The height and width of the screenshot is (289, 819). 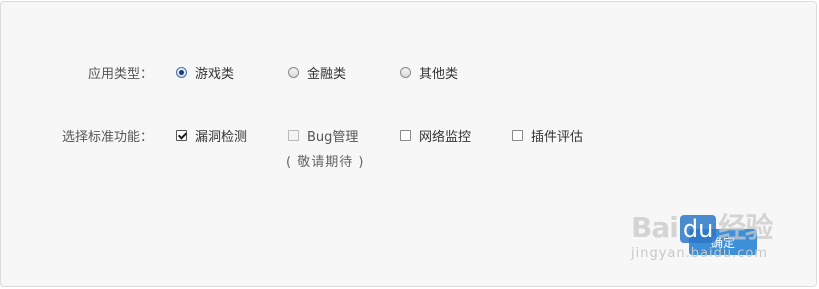 I want to click on coming-soon-note: ( 敬请期待 ), so click(x=325, y=162).